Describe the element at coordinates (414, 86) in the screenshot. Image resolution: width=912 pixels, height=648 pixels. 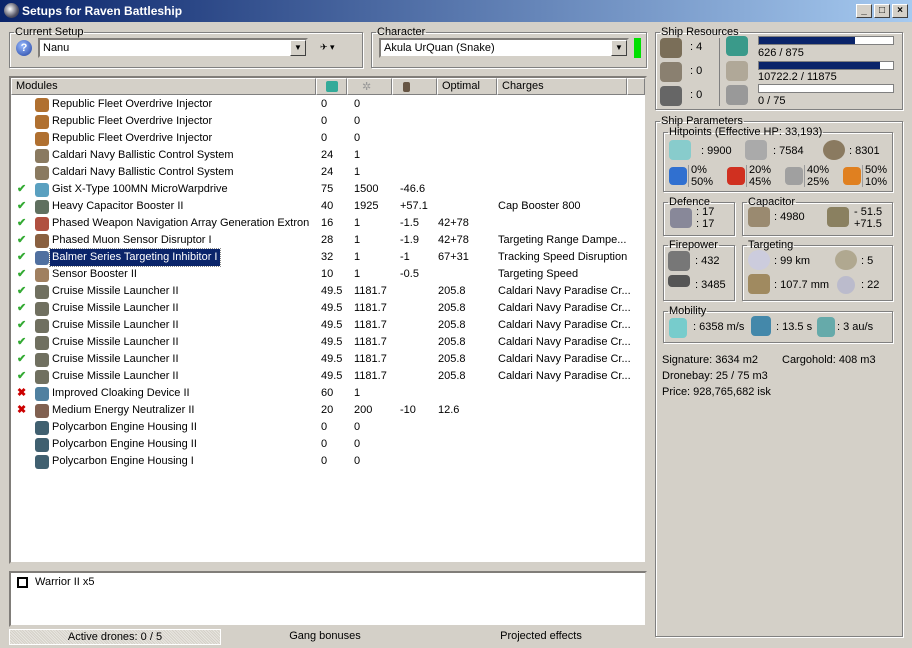
I see `column-capacitor` at that location.